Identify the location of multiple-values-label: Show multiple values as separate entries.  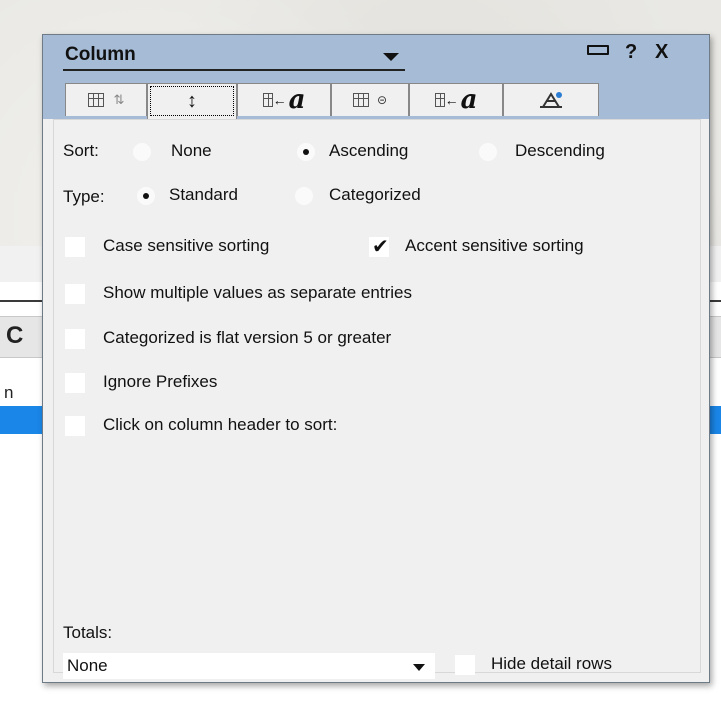
(257, 293).